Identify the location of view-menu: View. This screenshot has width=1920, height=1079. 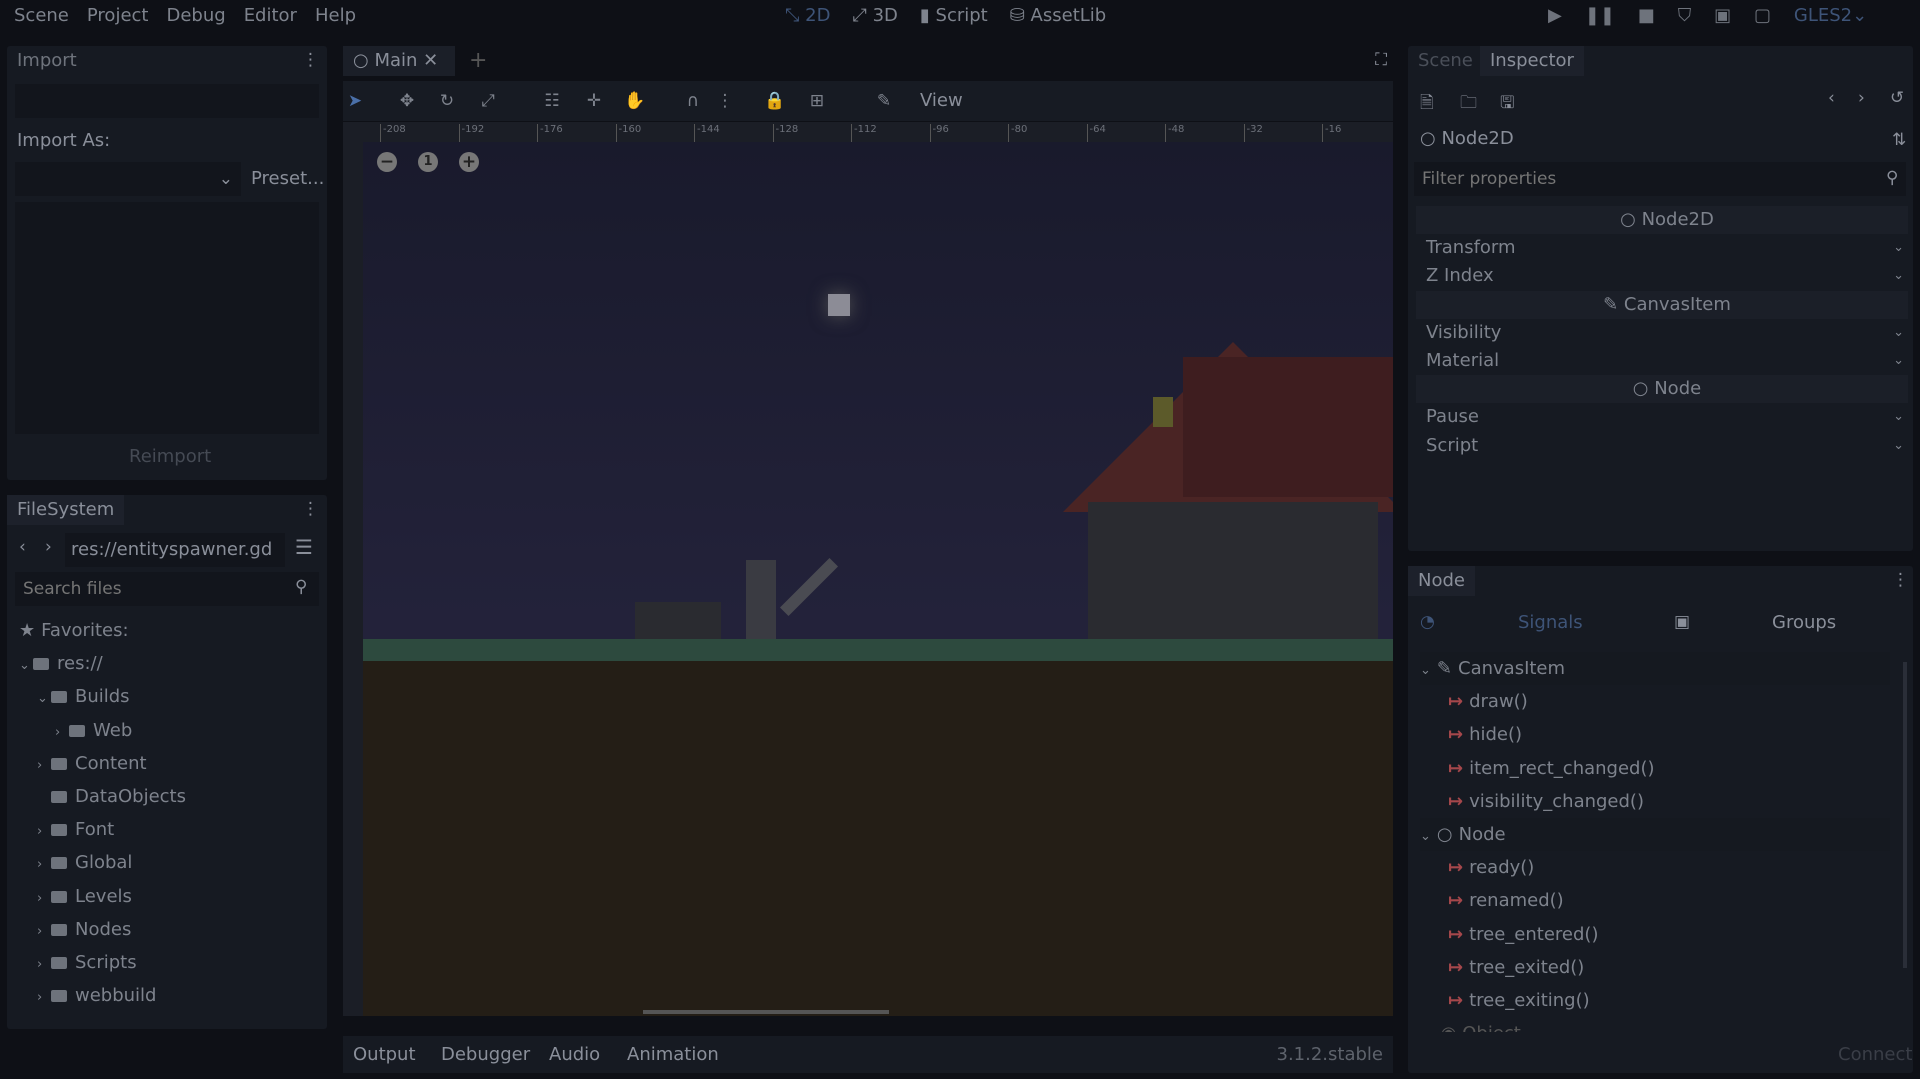
(941, 100).